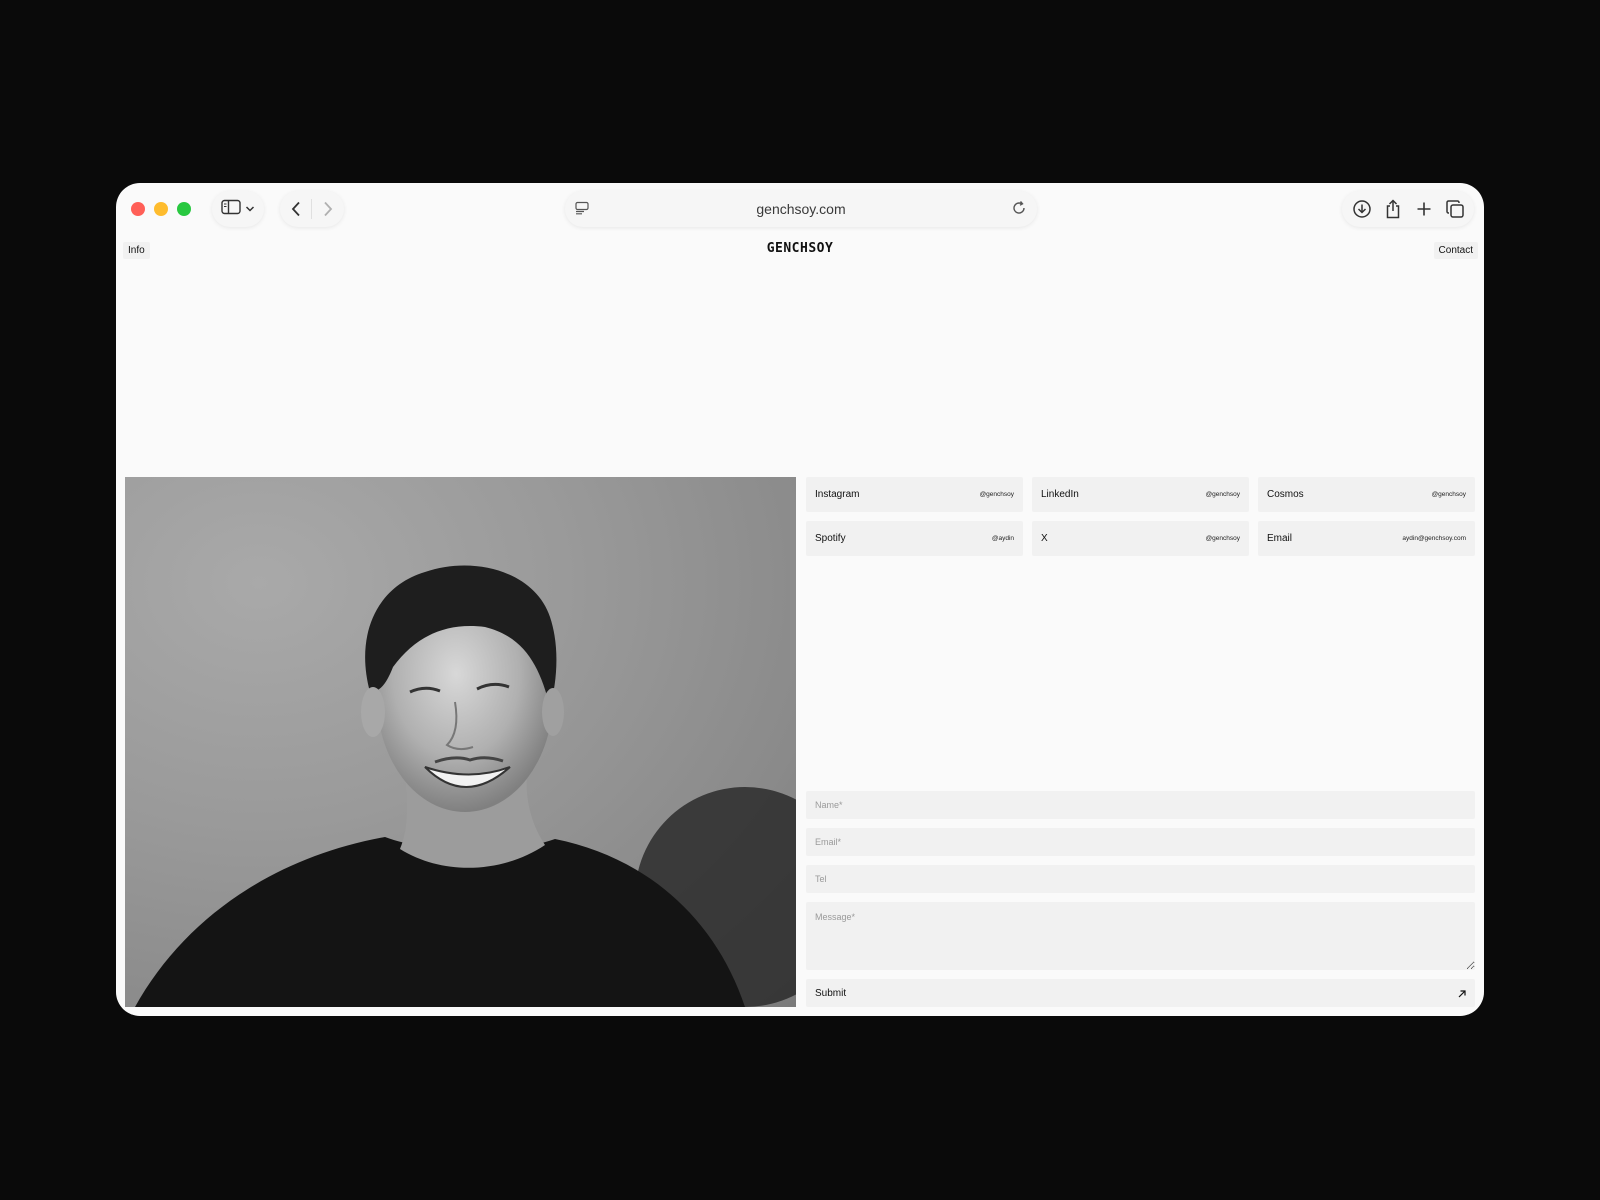 The width and height of the screenshot is (1600, 1200). Describe the element at coordinates (1019, 210) in the screenshot. I see `reload-icon` at that location.